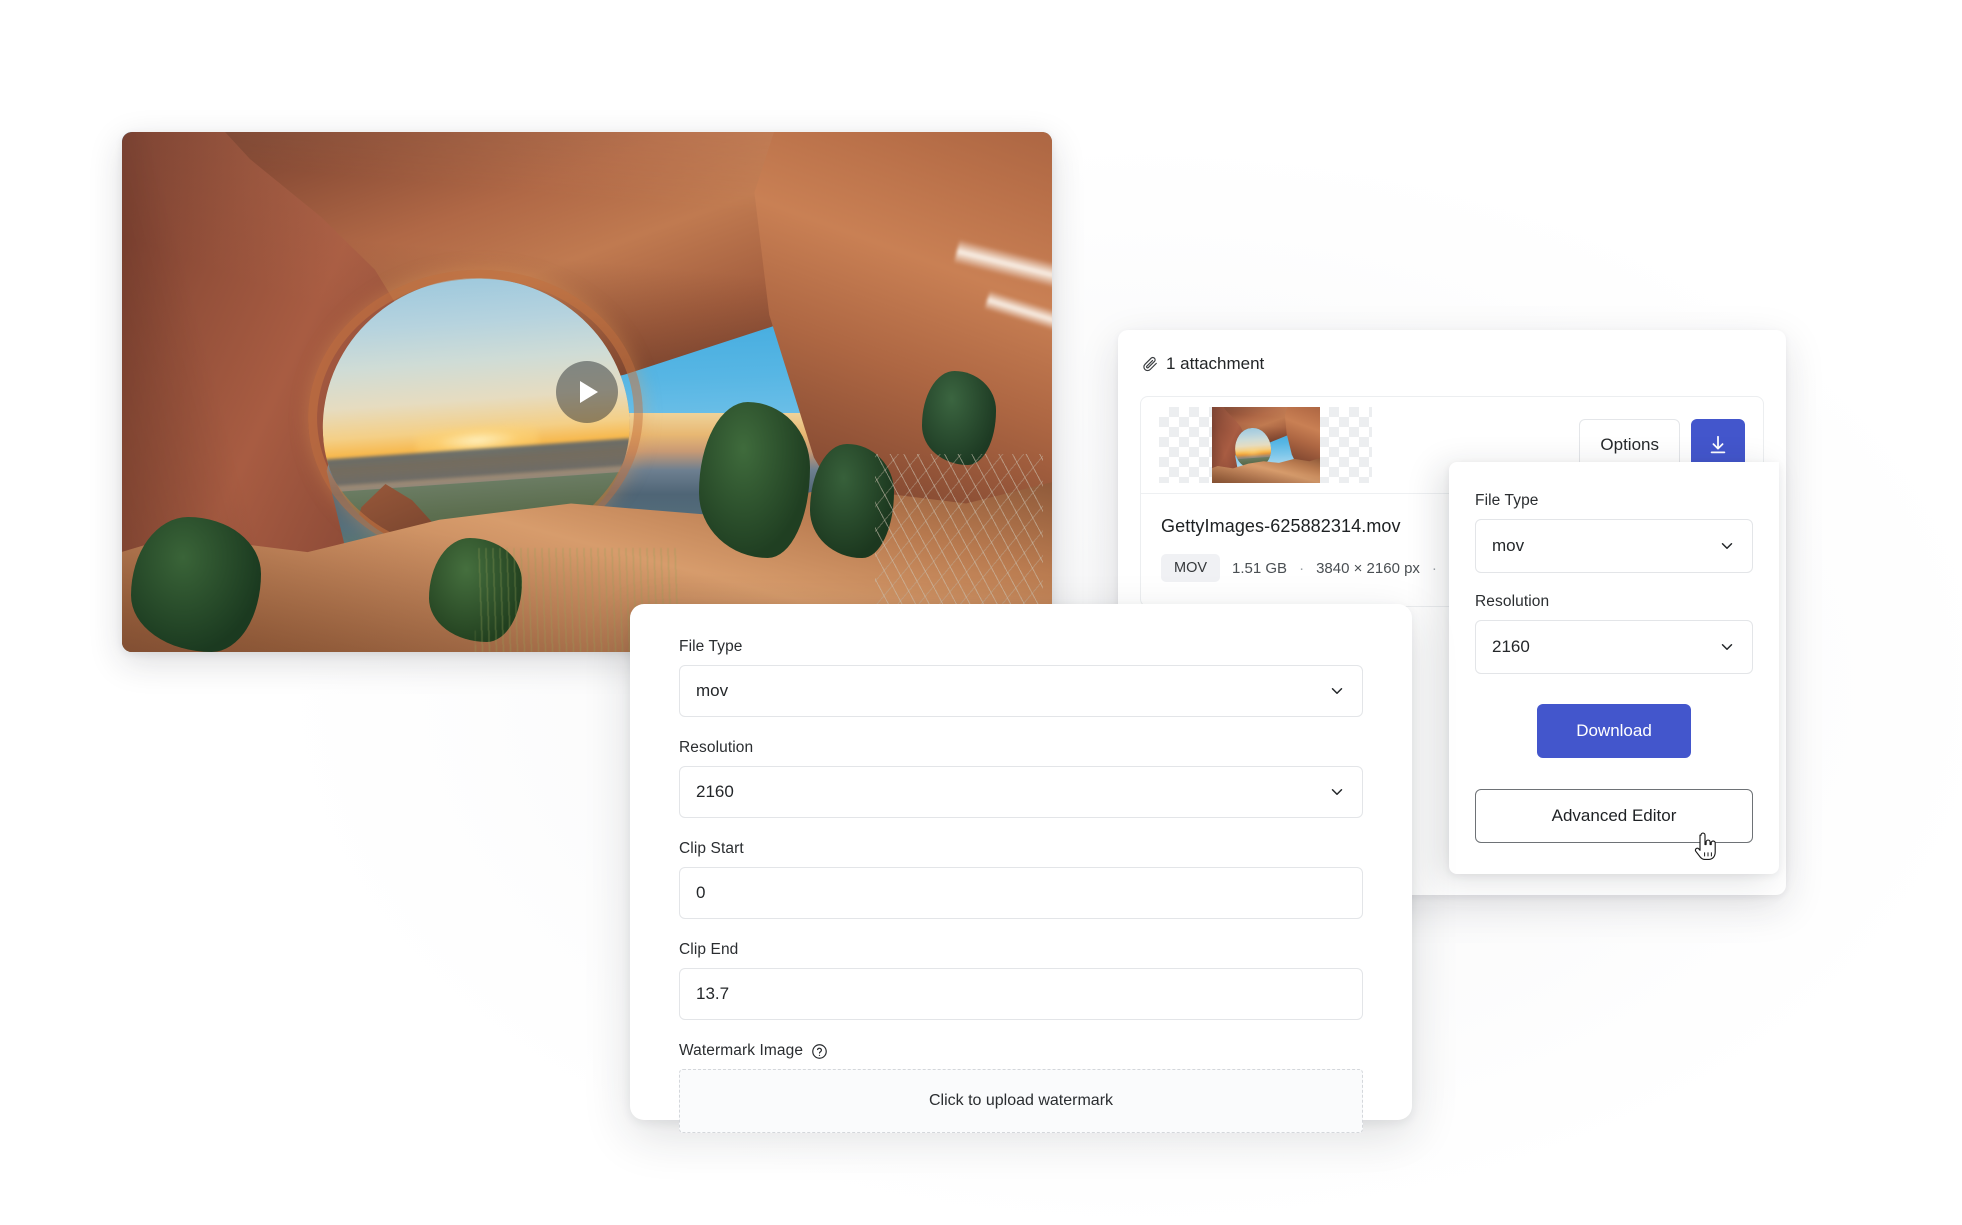  Describe the element at coordinates (711, 646) in the screenshot. I see `file-type-label: File Type` at that location.